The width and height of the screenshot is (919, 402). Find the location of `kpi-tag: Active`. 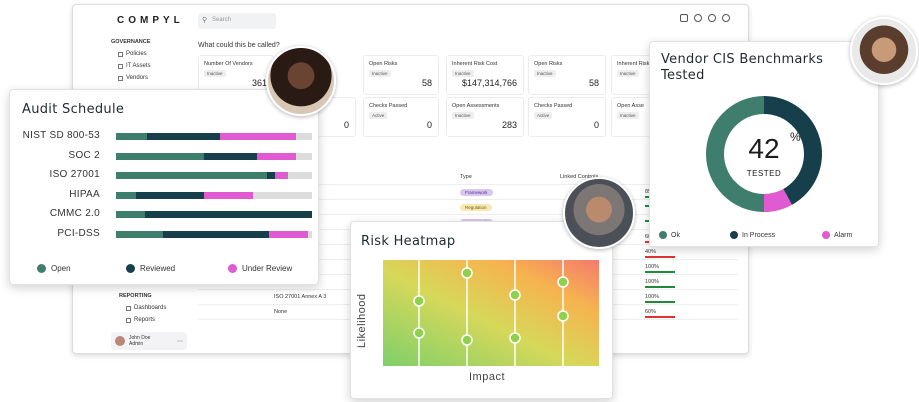

kpi-tag: Active is located at coordinates (543, 115).